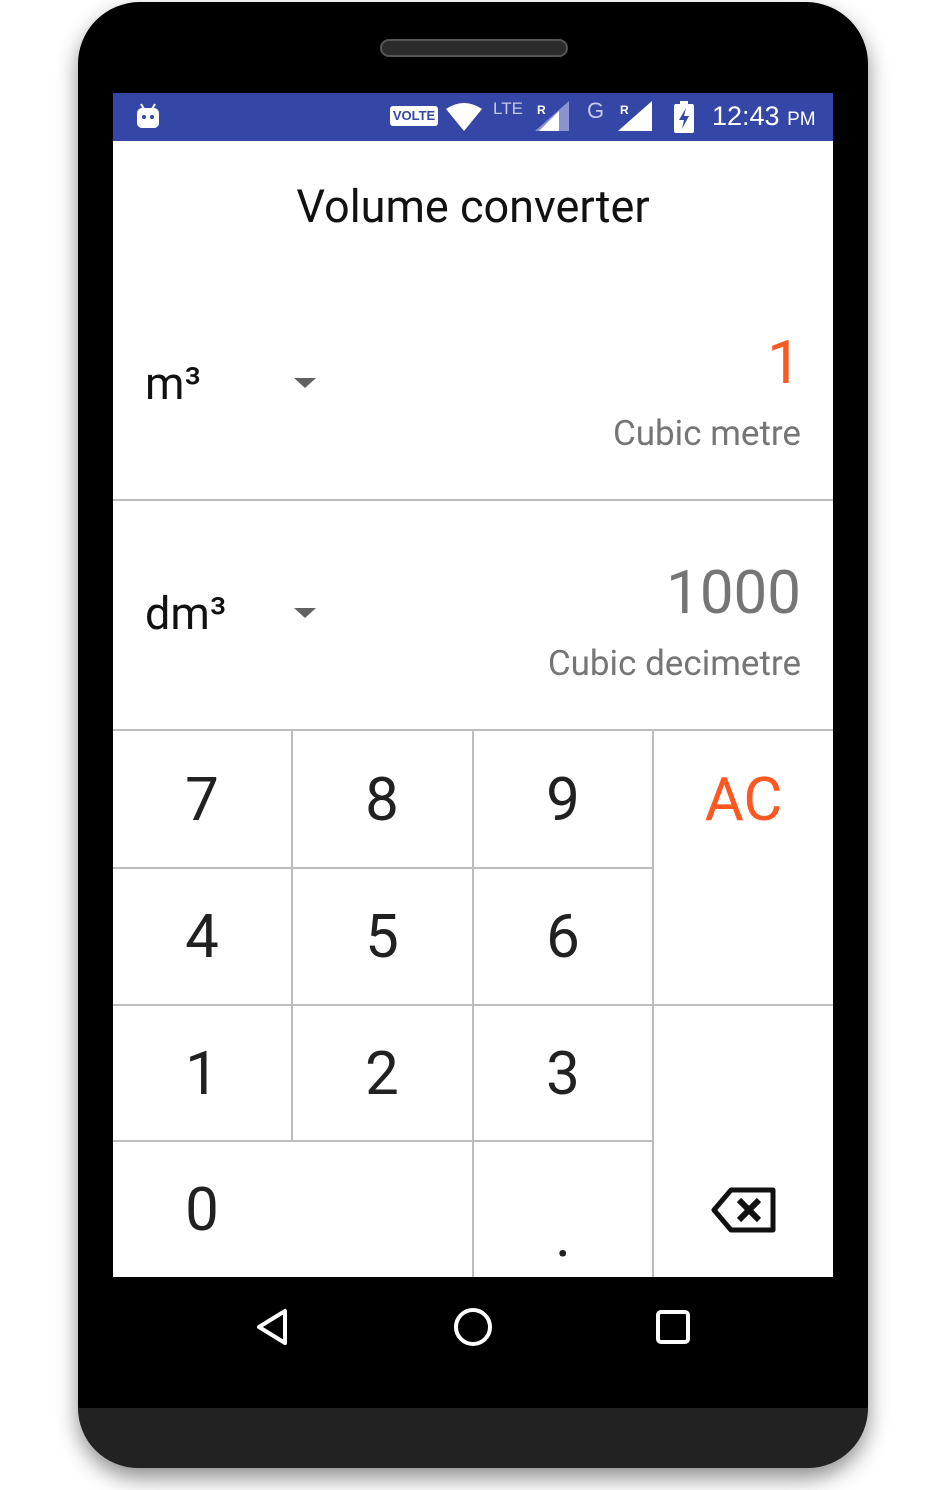 The height and width of the screenshot is (1490, 945). Describe the element at coordinates (202, 1209) in the screenshot. I see `key-0: 0` at that location.